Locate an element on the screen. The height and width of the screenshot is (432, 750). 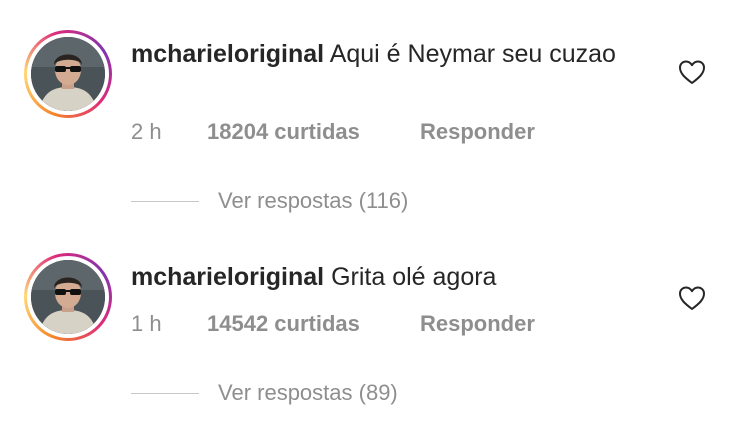
comment-meta: 2 h 18204 curtidas Responder is located at coordinates (333, 132).